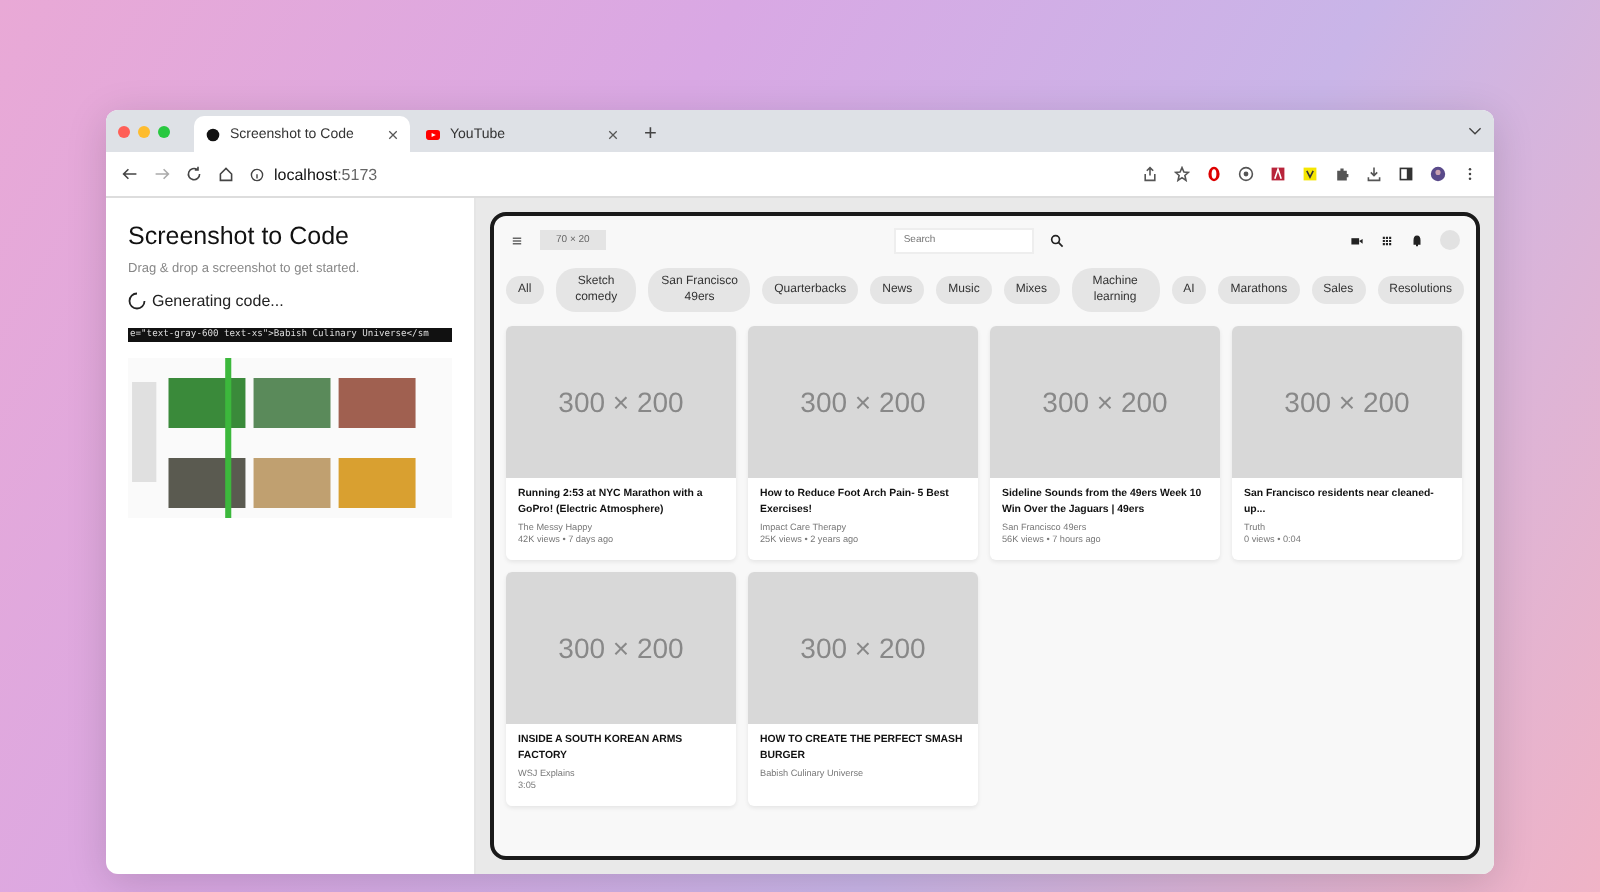  What do you see at coordinates (1182, 174) in the screenshot?
I see `star-icon` at bounding box center [1182, 174].